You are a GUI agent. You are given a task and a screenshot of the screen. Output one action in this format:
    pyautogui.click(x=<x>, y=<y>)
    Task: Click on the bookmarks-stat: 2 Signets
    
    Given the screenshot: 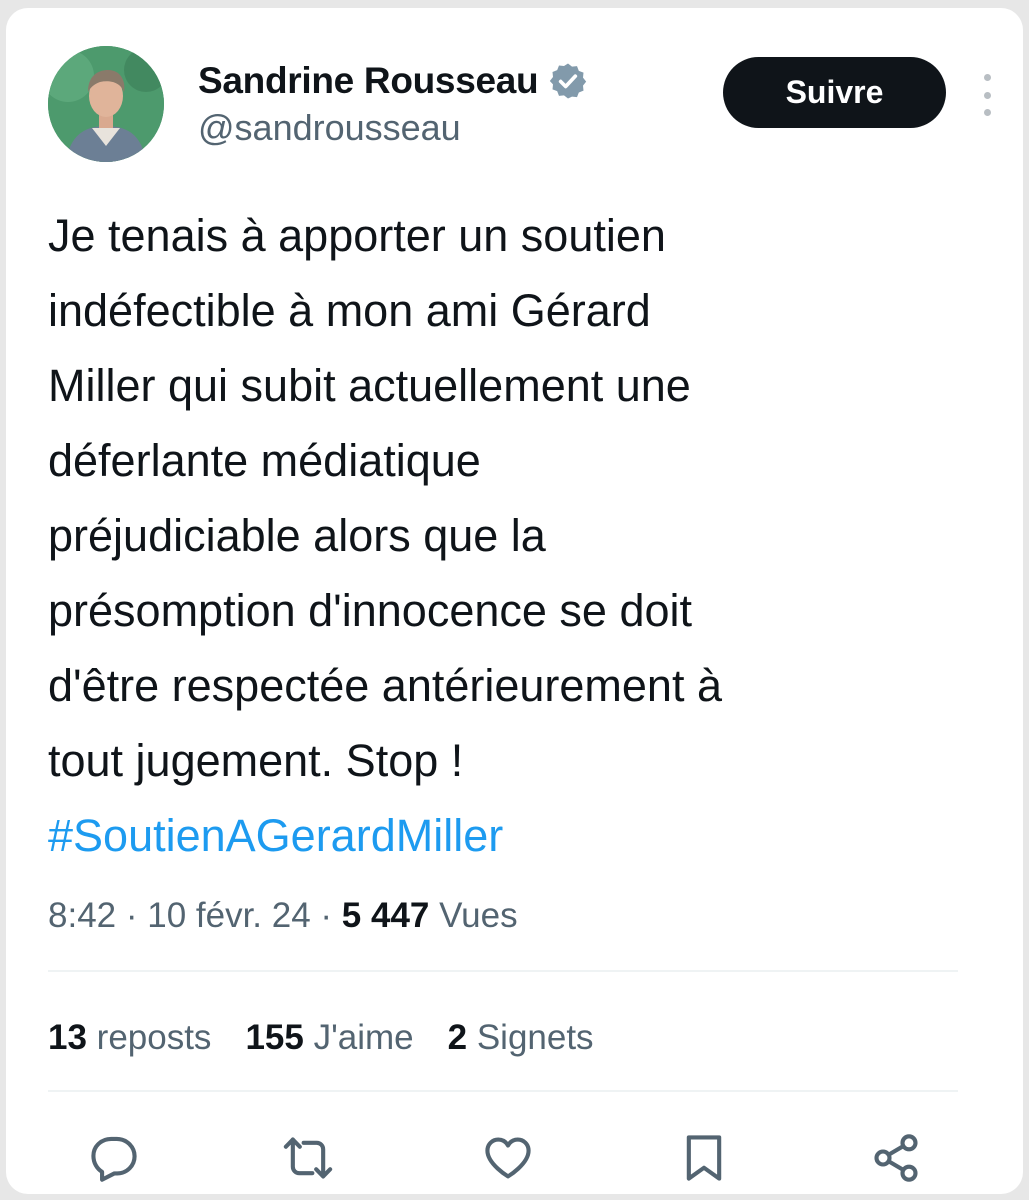 What is the action you would take?
    pyautogui.click(x=521, y=1038)
    